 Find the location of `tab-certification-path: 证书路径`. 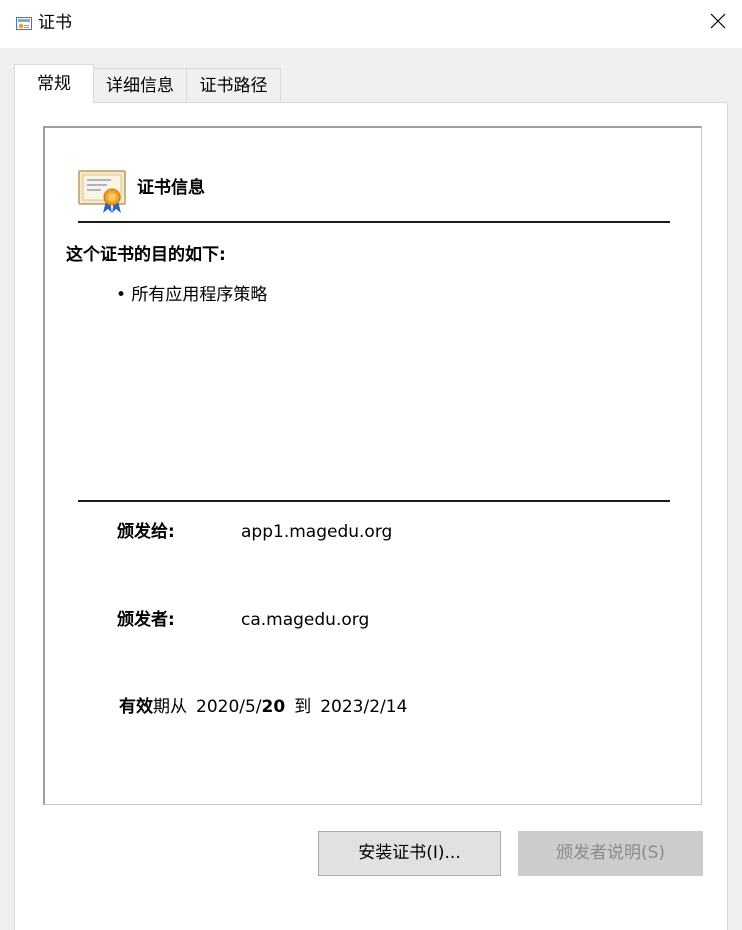

tab-certification-path: 证书路径 is located at coordinates (234, 84).